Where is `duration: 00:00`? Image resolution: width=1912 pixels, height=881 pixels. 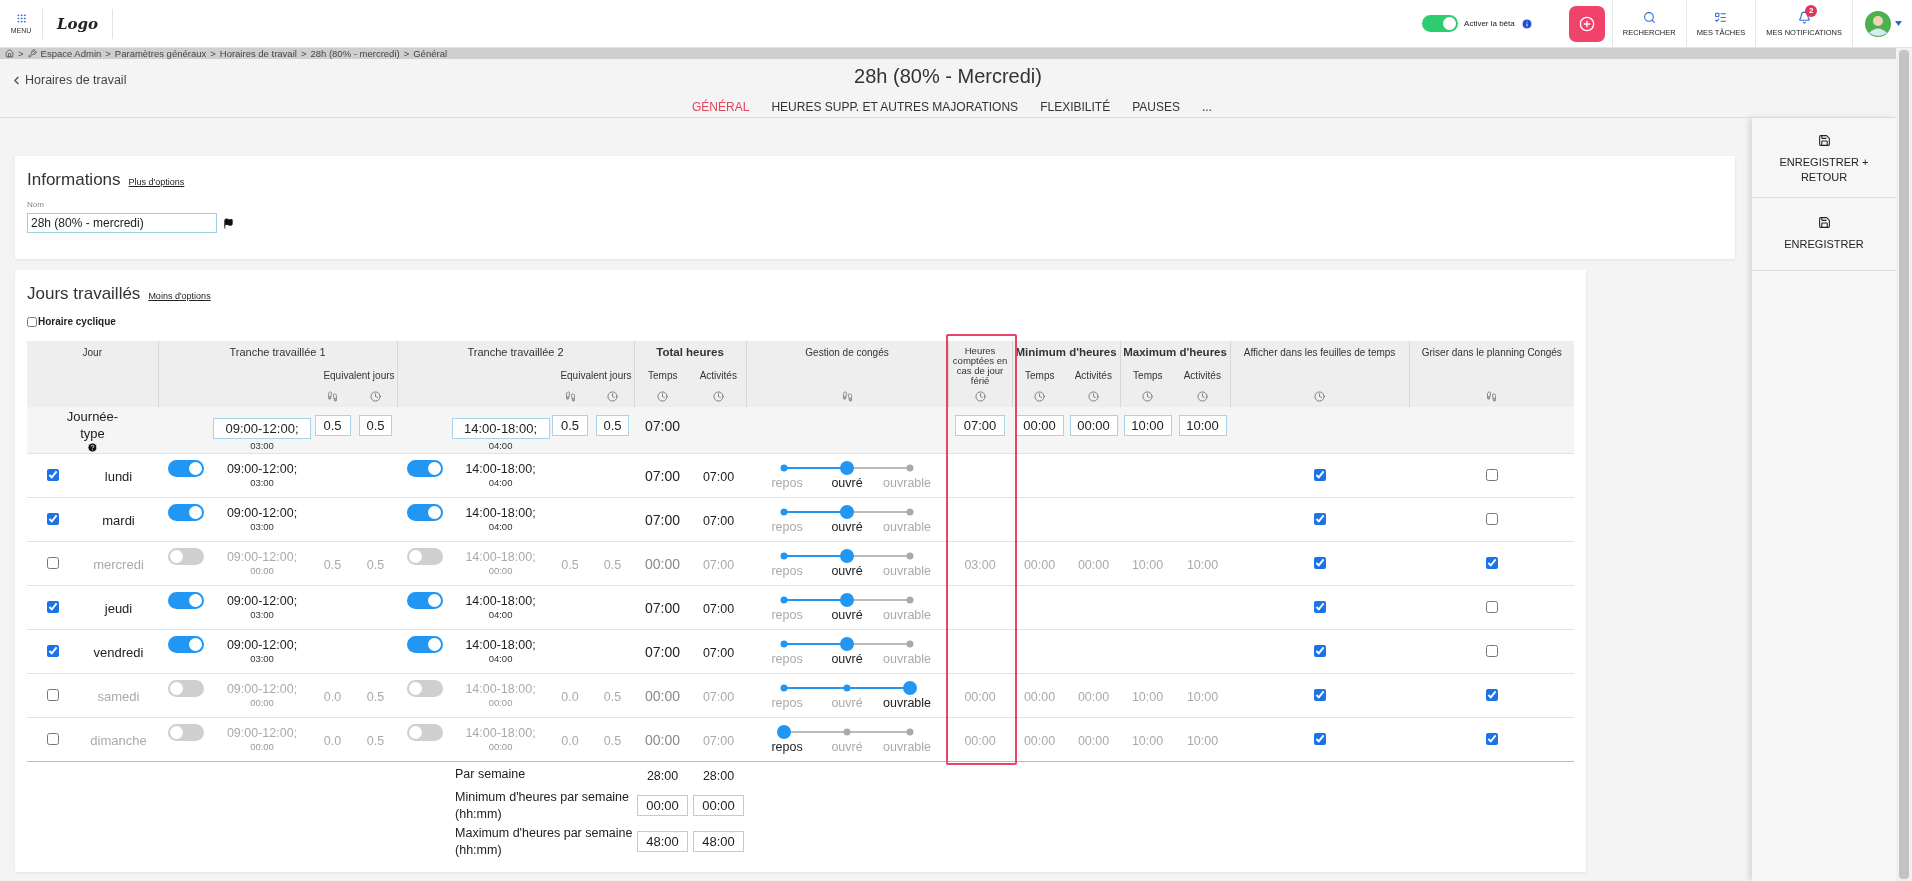
duration: 00:00 is located at coordinates (262, 570).